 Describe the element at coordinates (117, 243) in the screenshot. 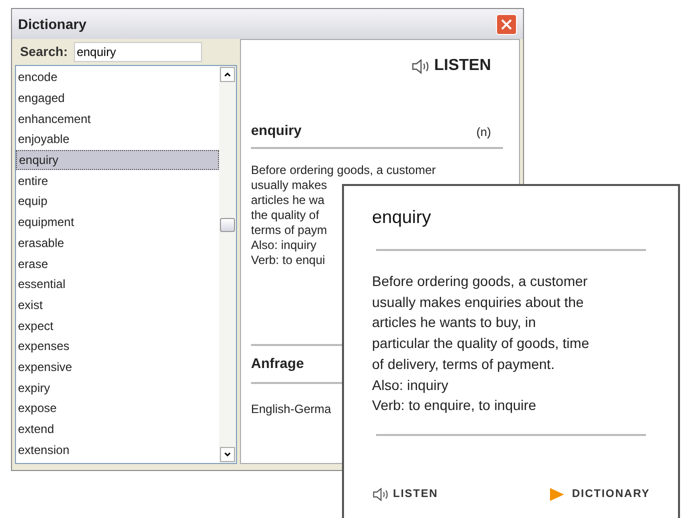

I see `word-list-item: erasable` at that location.